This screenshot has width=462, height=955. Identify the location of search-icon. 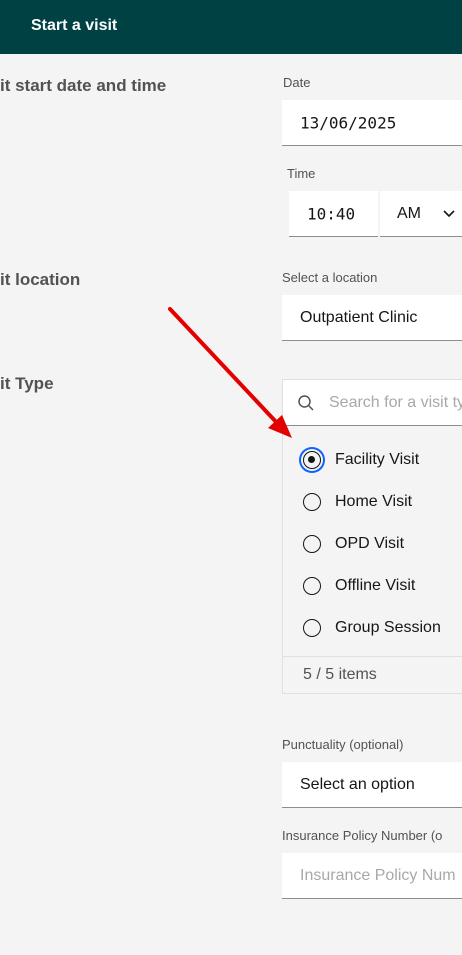
(306, 403).